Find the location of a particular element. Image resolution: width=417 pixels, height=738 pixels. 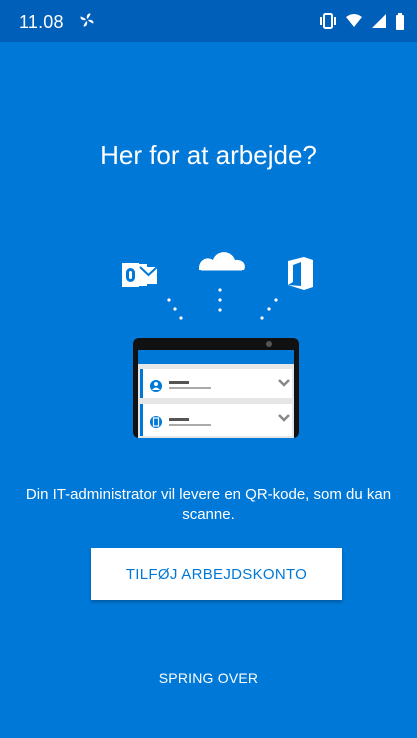

signal-icon is located at coordinates (379, 21).